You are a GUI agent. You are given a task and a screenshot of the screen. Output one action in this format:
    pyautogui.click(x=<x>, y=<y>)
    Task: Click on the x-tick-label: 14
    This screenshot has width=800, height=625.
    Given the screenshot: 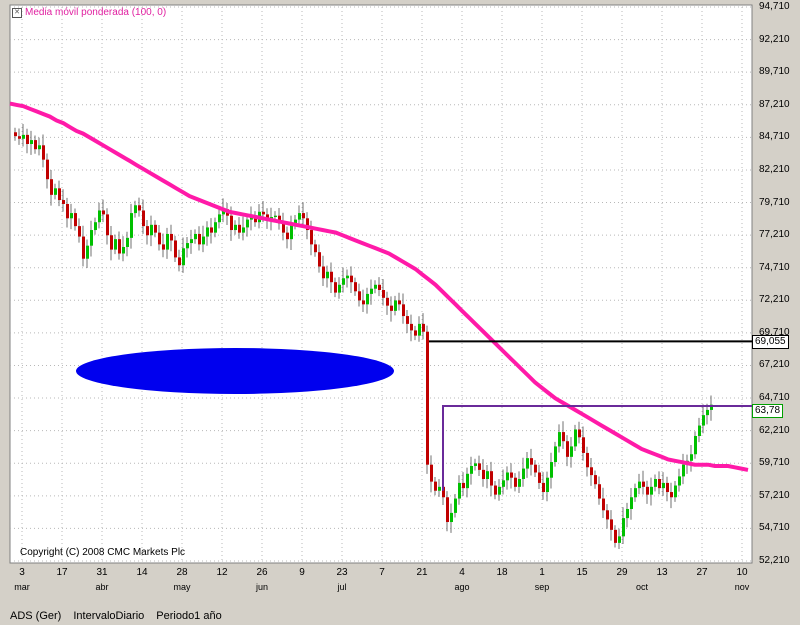 What is the action you would take?
    pyautogui.click(x=142, y=572)
    